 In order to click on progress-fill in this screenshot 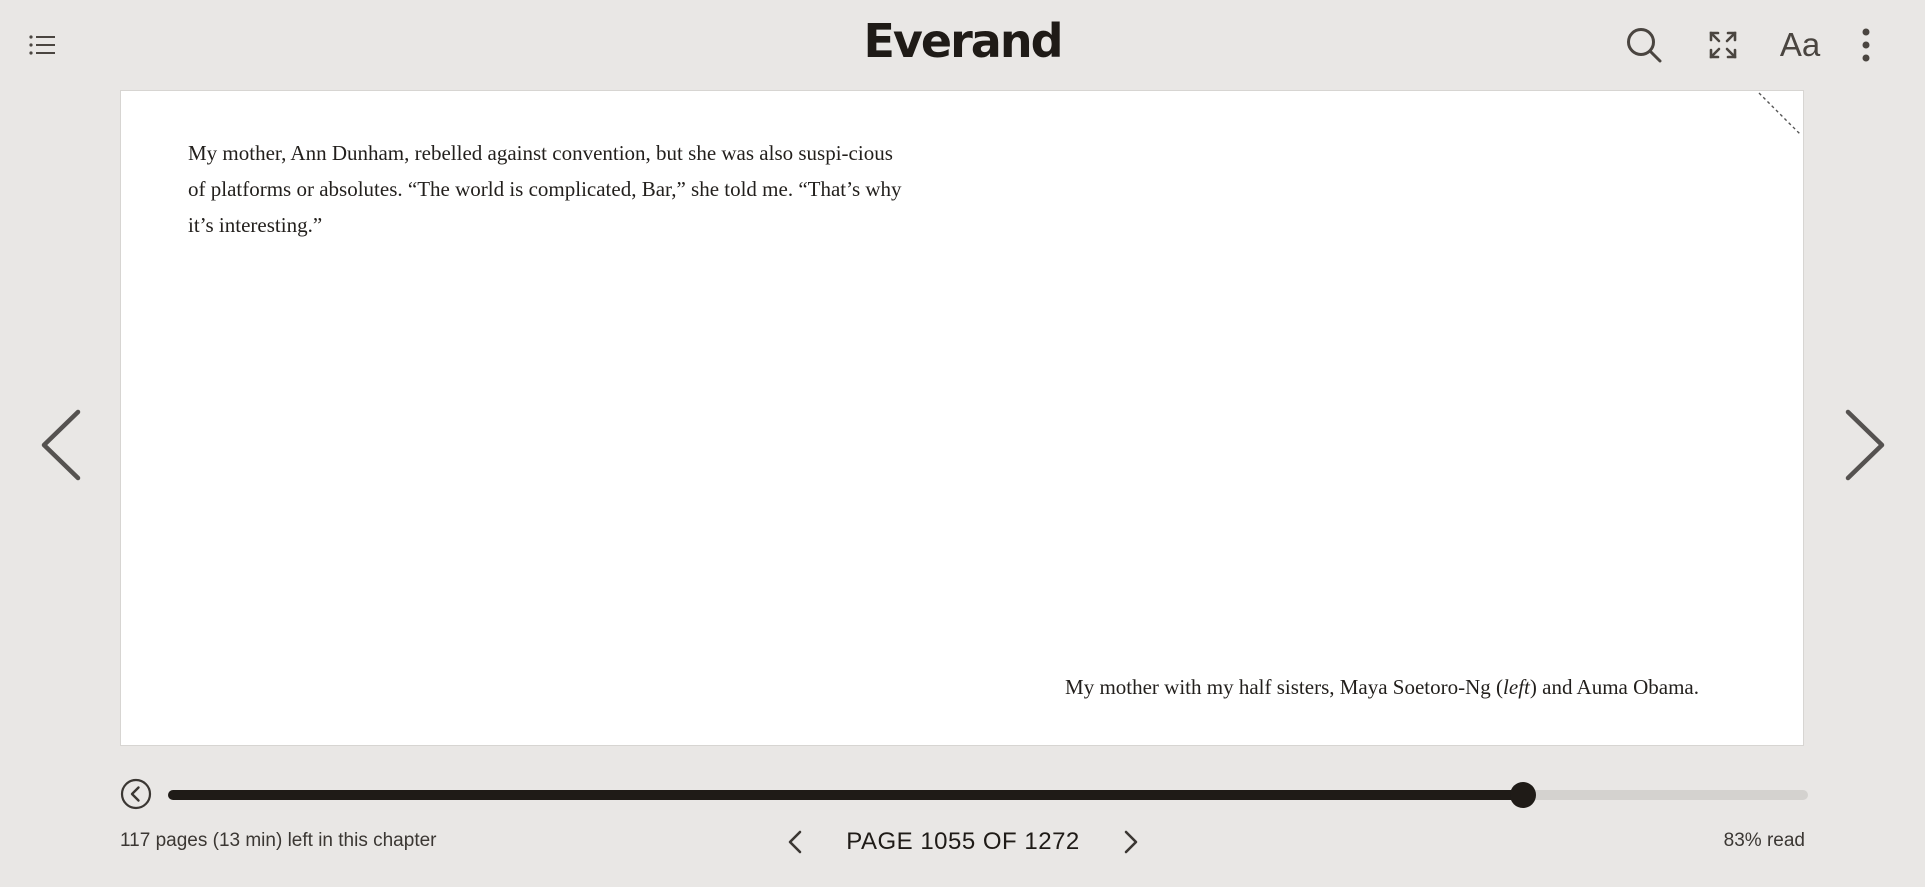, I will do `click(845, 795)`.